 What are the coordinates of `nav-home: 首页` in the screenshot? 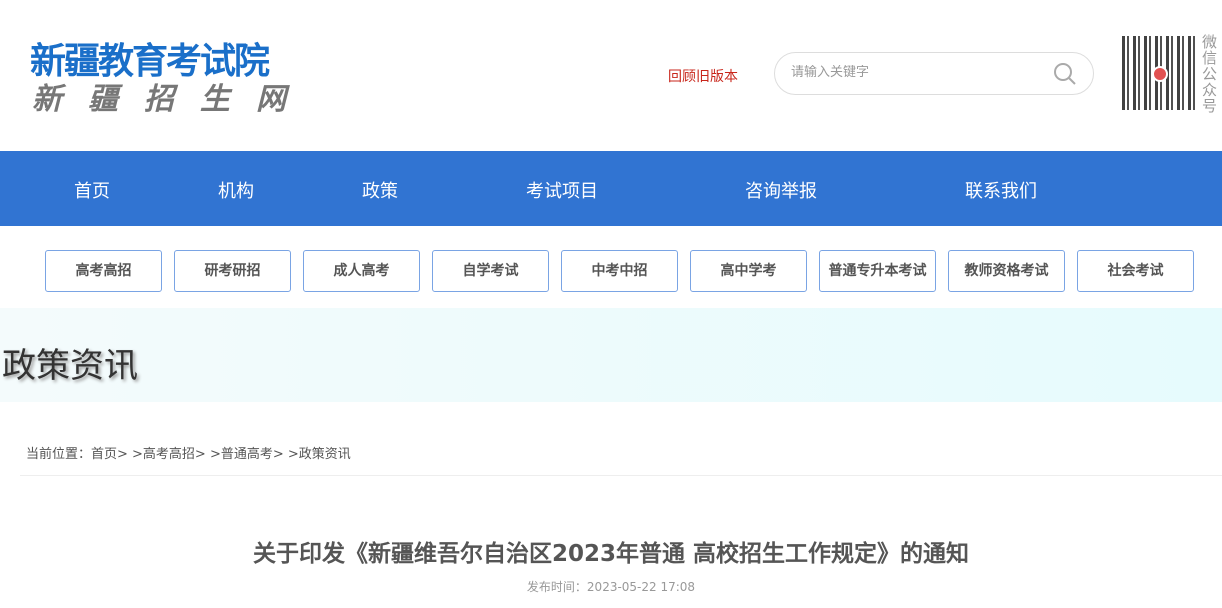 It's located at (92, 190).